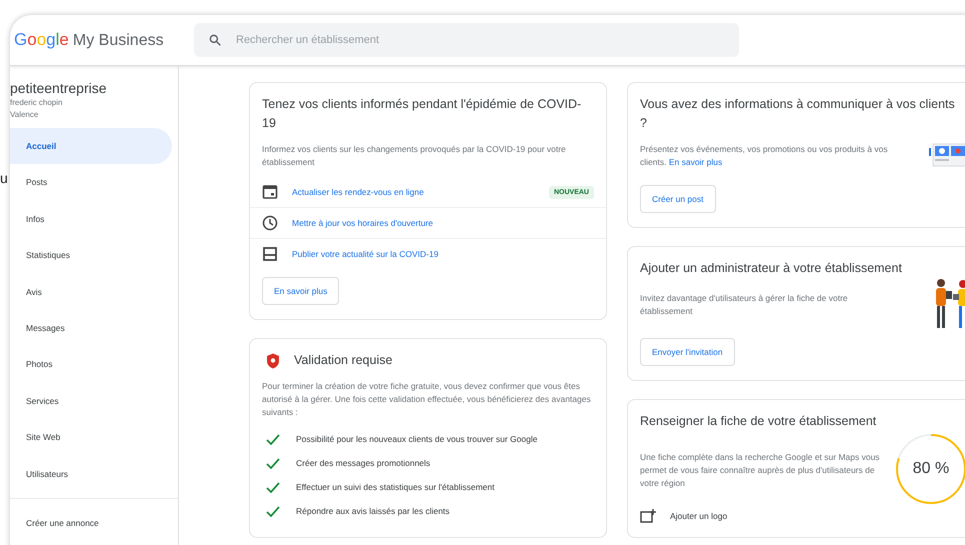  I want to click on create-post-button: Créer un post, so click(678, 199).